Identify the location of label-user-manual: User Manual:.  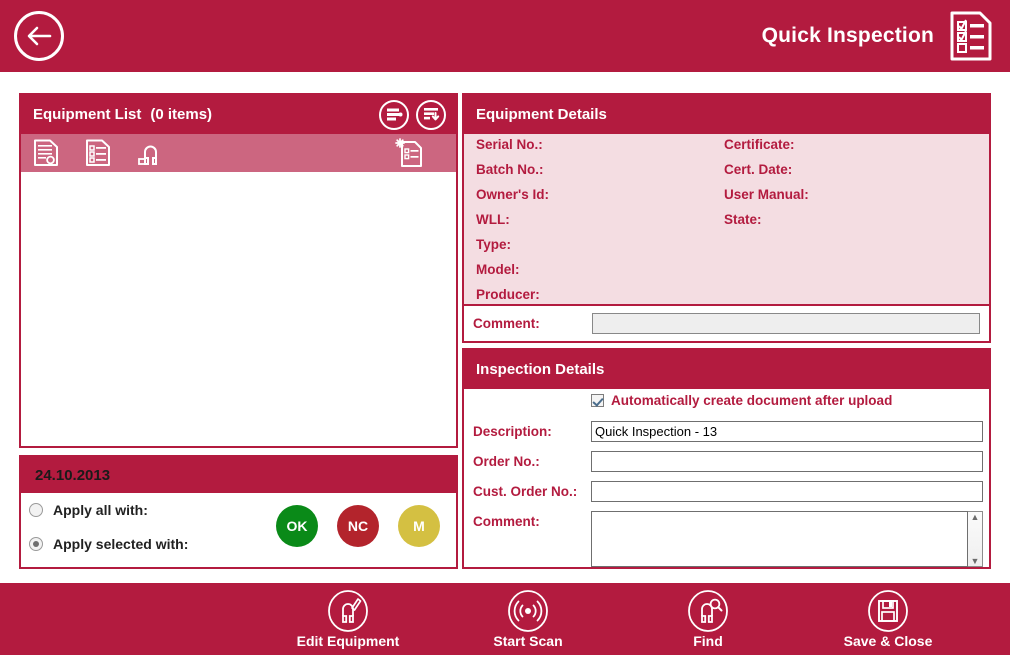
(766, 194).